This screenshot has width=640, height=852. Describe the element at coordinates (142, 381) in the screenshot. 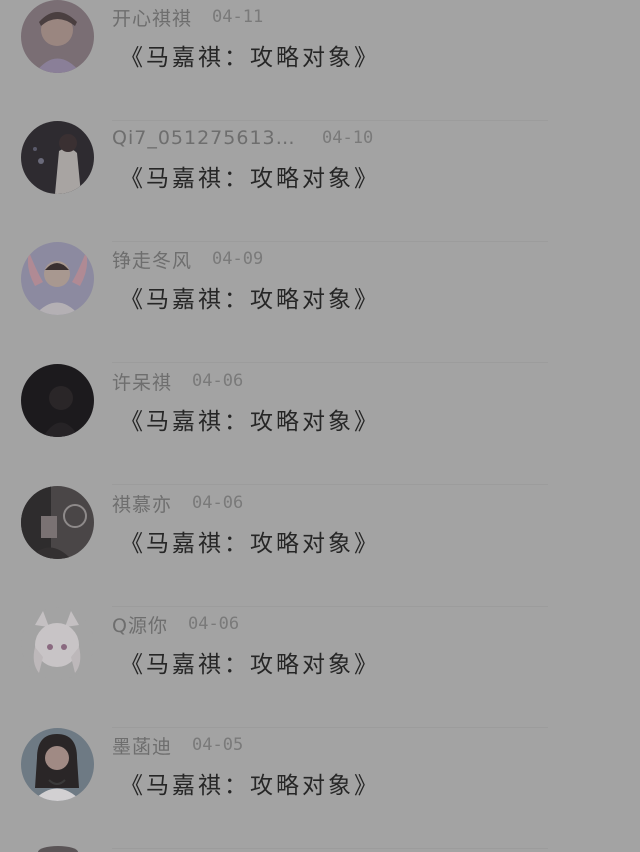

I see `username: 许呆祺` at that location.